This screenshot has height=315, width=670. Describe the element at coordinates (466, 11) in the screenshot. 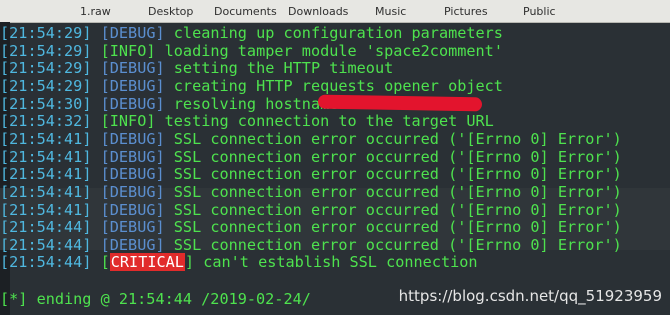

I see `bg-tab: Pictures` at that location.